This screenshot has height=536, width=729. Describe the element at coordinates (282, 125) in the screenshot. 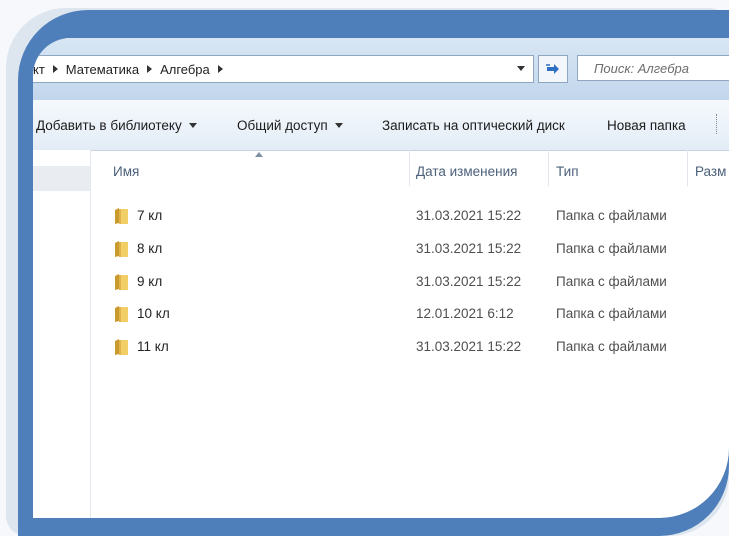

I see `share-label: Общий доступ` at that location.